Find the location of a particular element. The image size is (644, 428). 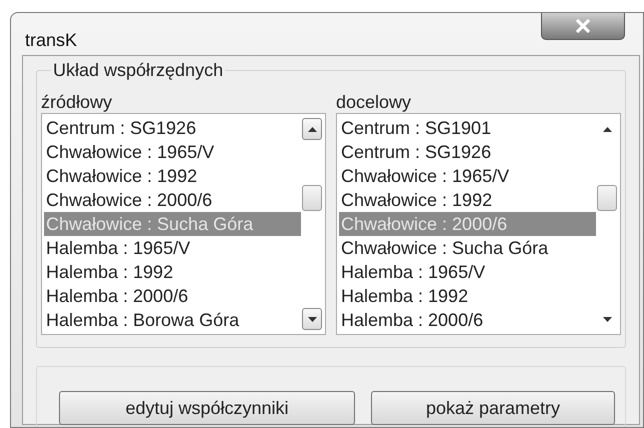

close-icon is located at coordinates (583, 26).